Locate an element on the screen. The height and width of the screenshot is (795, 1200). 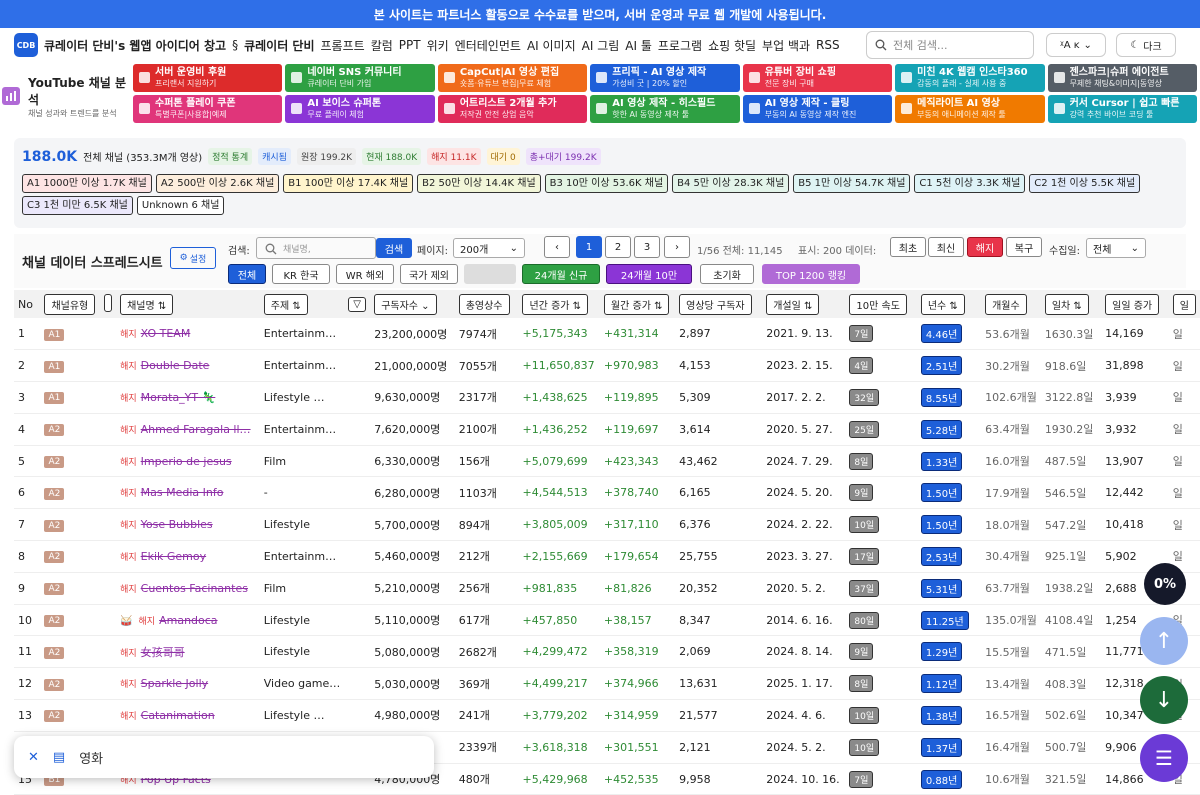
nav-link: RSS is located at coordinates (828, 45).